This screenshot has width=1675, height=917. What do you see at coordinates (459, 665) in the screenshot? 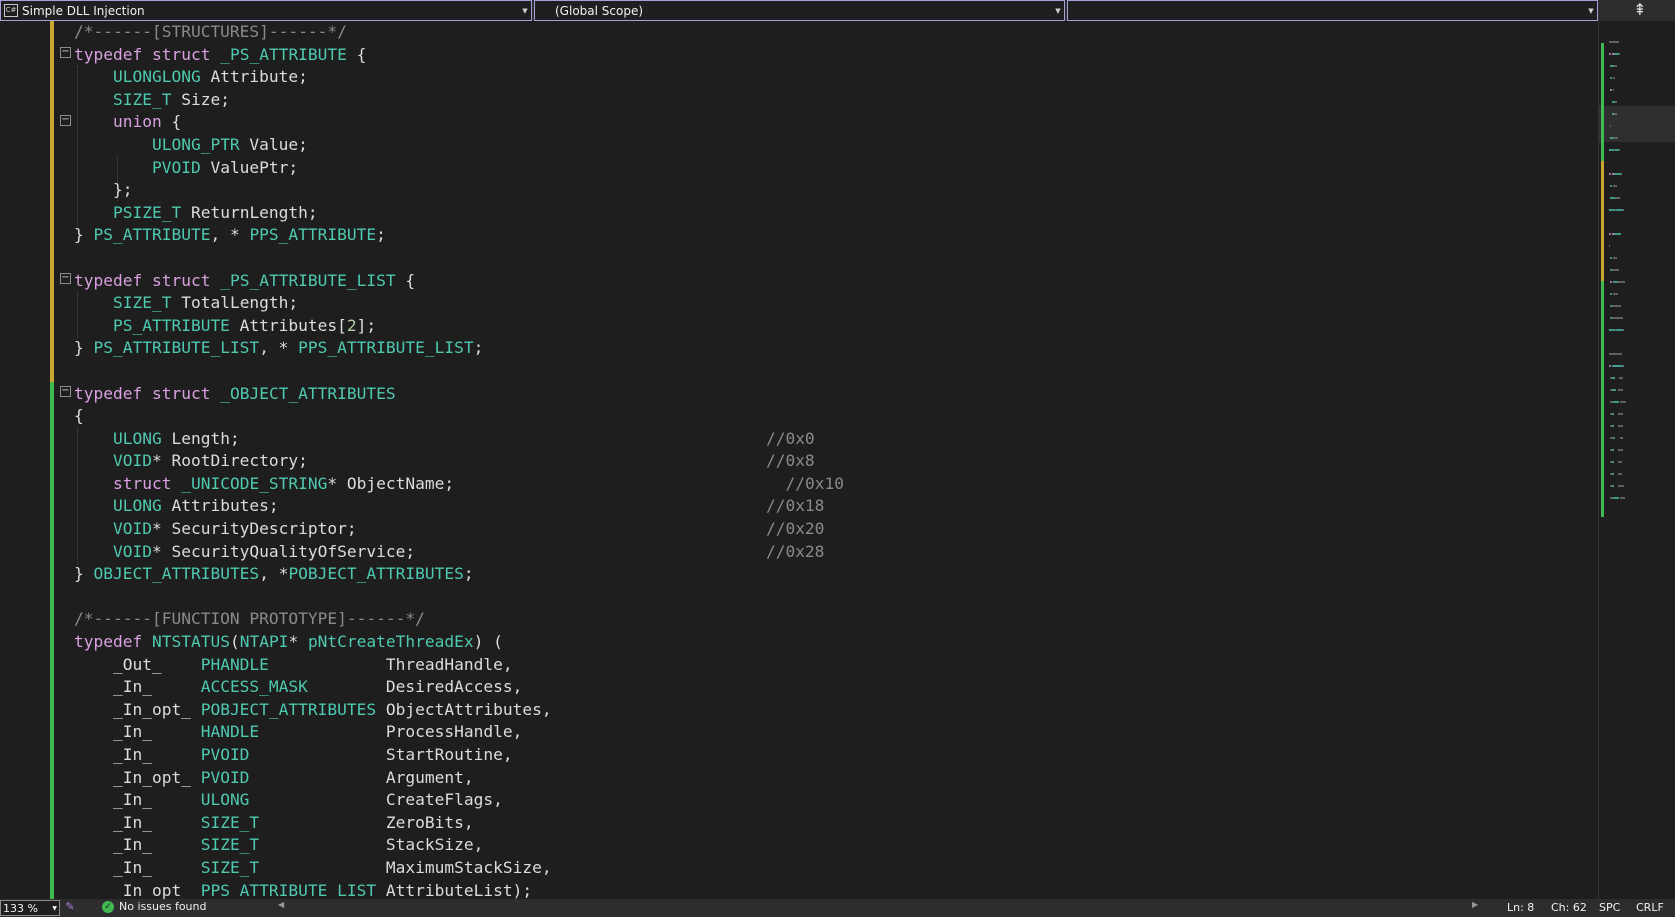
I see `code-line: _Out_ PHANDLE ThreadHandle,` at bounding box center [459, 665].